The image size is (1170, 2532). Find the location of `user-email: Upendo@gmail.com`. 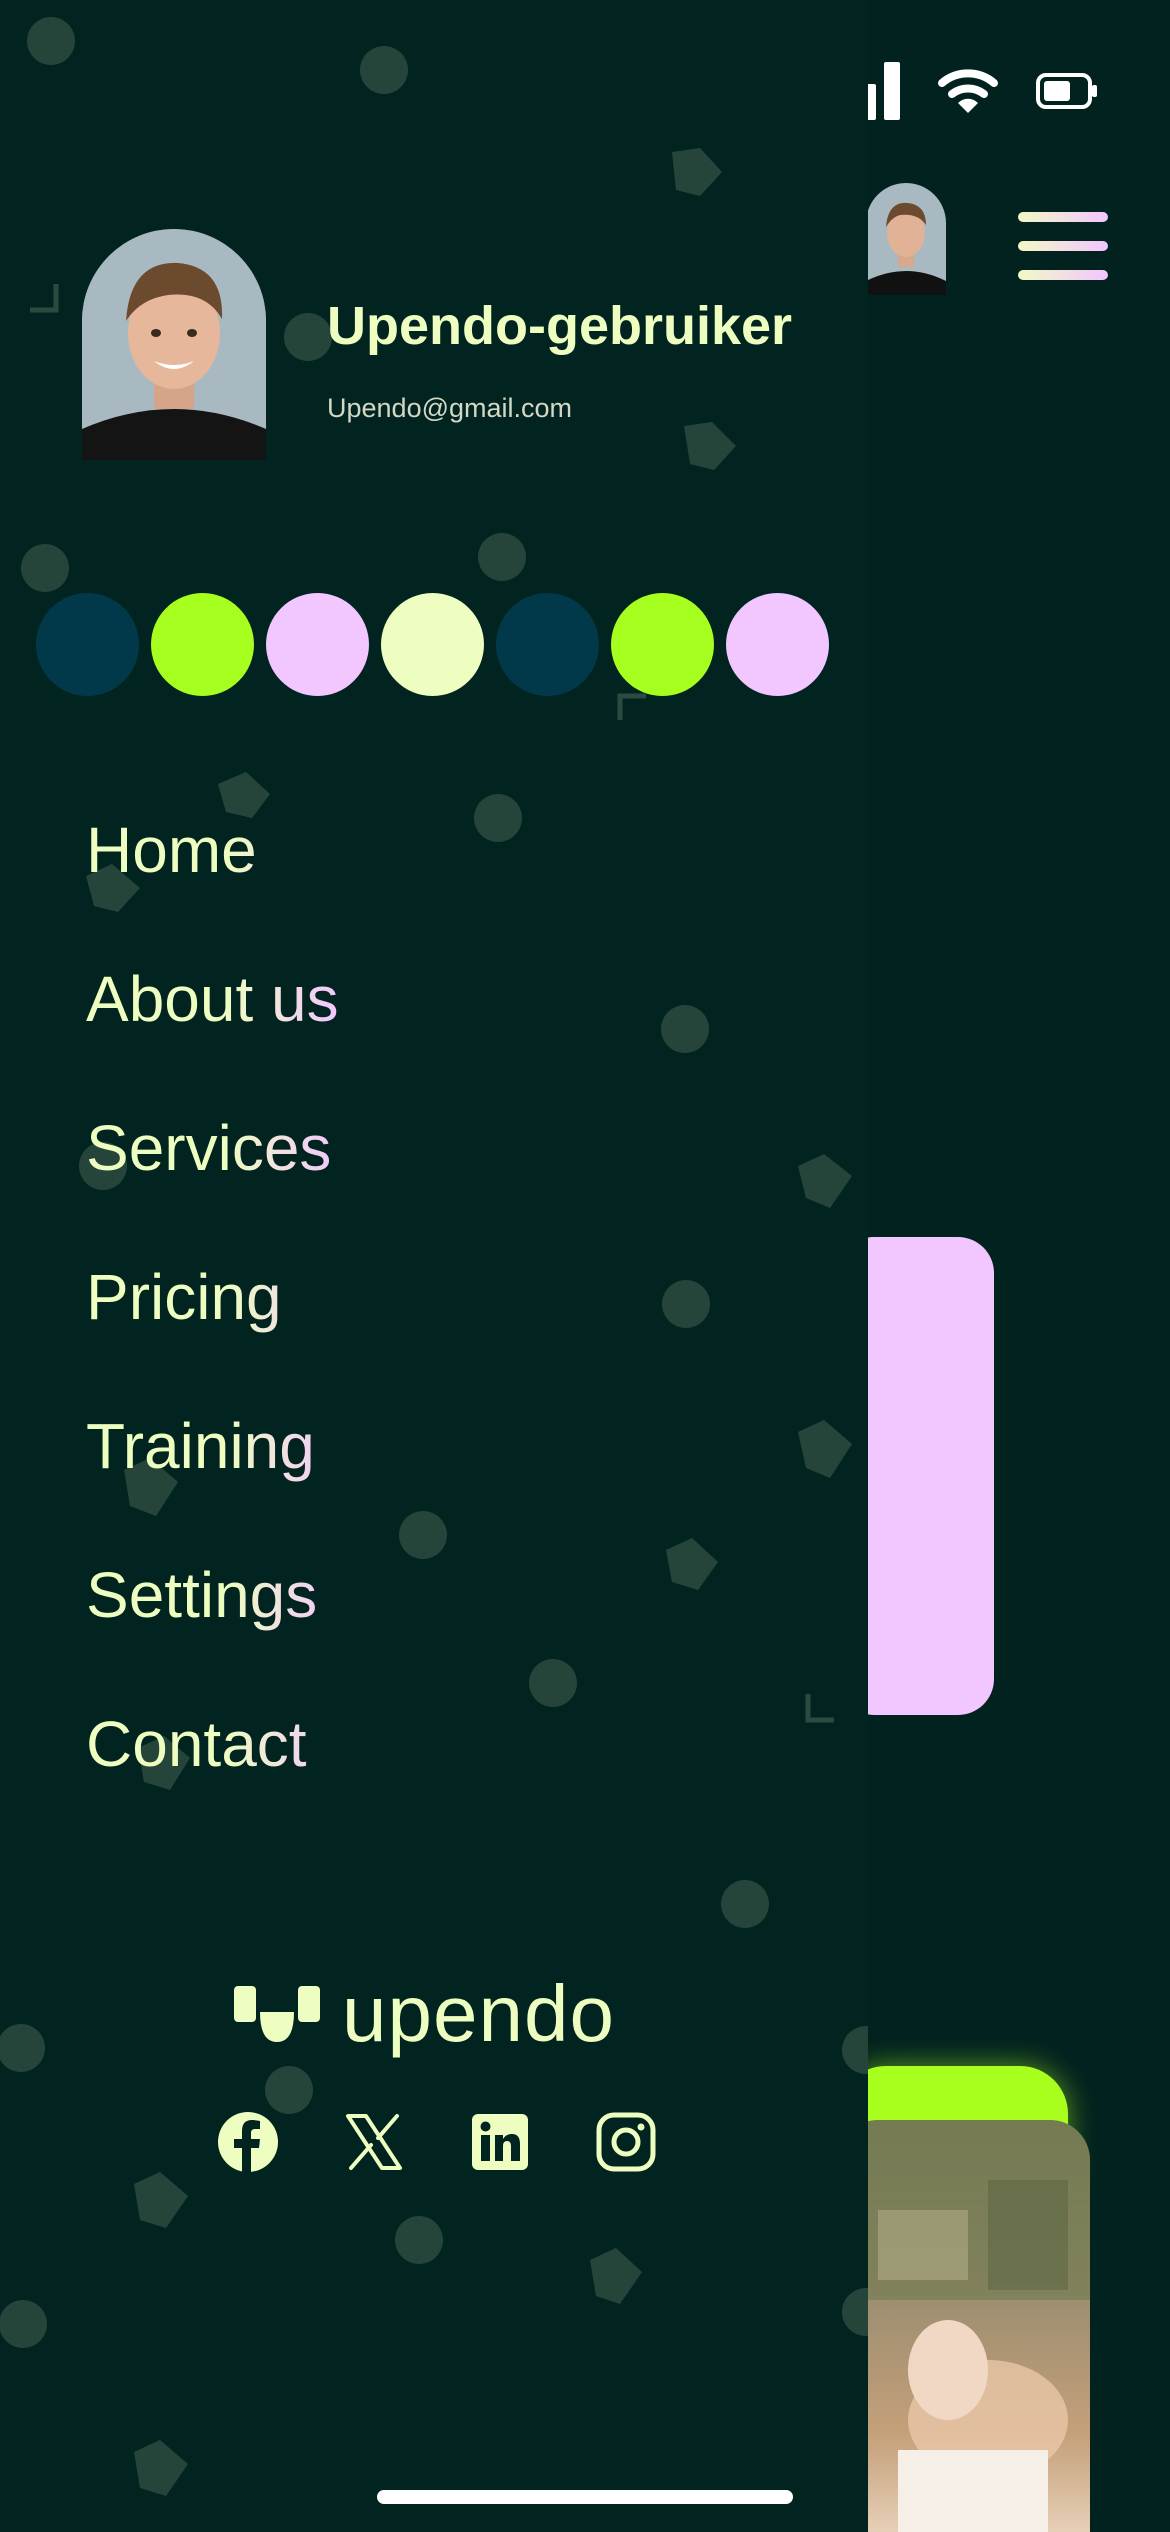

user-email: Upendo@gmail.com is located at coordinates (450, 408).